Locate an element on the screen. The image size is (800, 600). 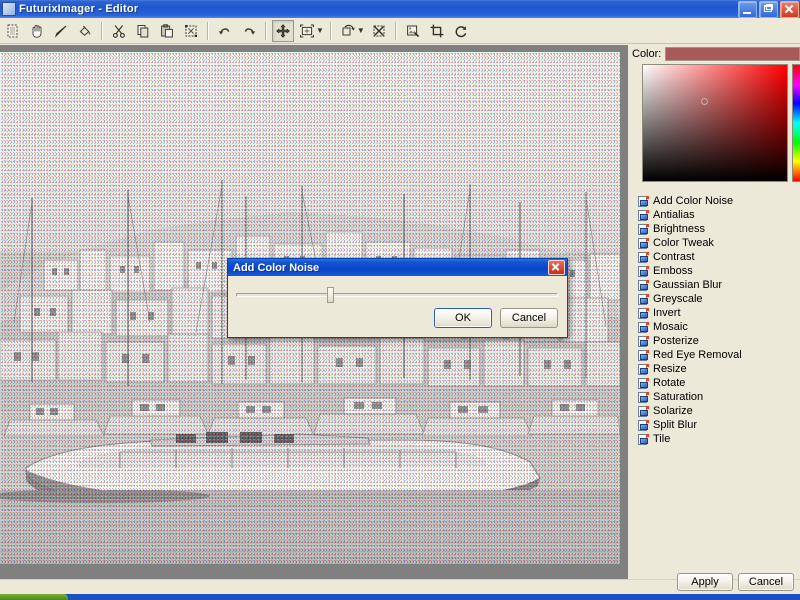
crop-button is located at coordinates (437, 31).